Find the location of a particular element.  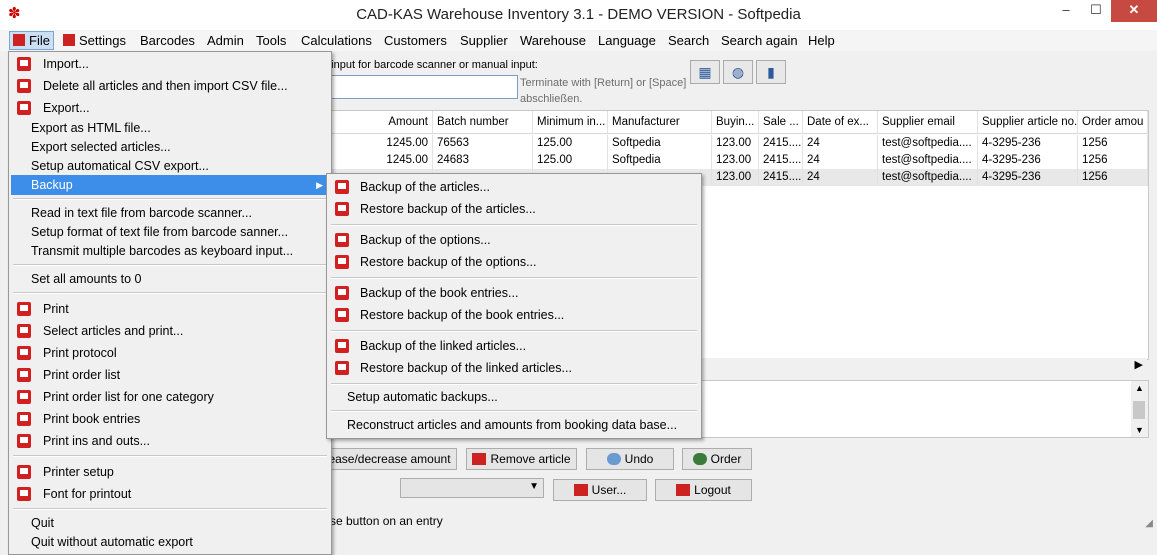

cell-buying: 123.00 is located at coordinates (735, 177).